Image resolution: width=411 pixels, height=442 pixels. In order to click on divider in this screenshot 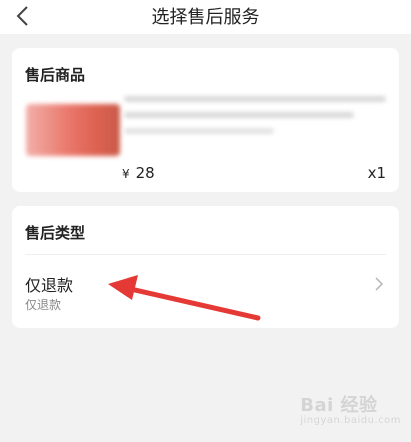, I will do `click(205, 254)`.